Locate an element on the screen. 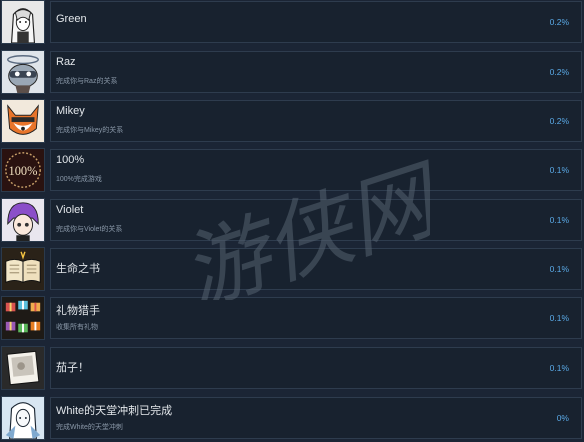 The height and width of the screenshot is (442, 584). achievement-title: Raz is located at coordinates (66, 62).